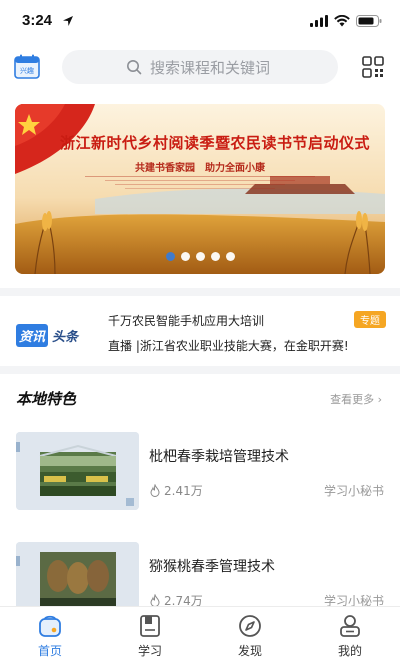 The image size is (400, 666). Describe the element at coordinates (228, 345) in the screenshot. I see `news-item: 直播 |浙江省农业职业技能大赛，在金职开赛!` at that location.